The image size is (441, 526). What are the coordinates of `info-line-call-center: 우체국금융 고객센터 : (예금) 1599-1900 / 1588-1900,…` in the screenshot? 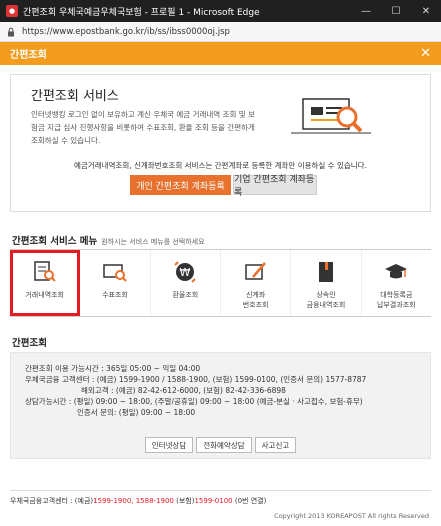 It's located at (196, 379).